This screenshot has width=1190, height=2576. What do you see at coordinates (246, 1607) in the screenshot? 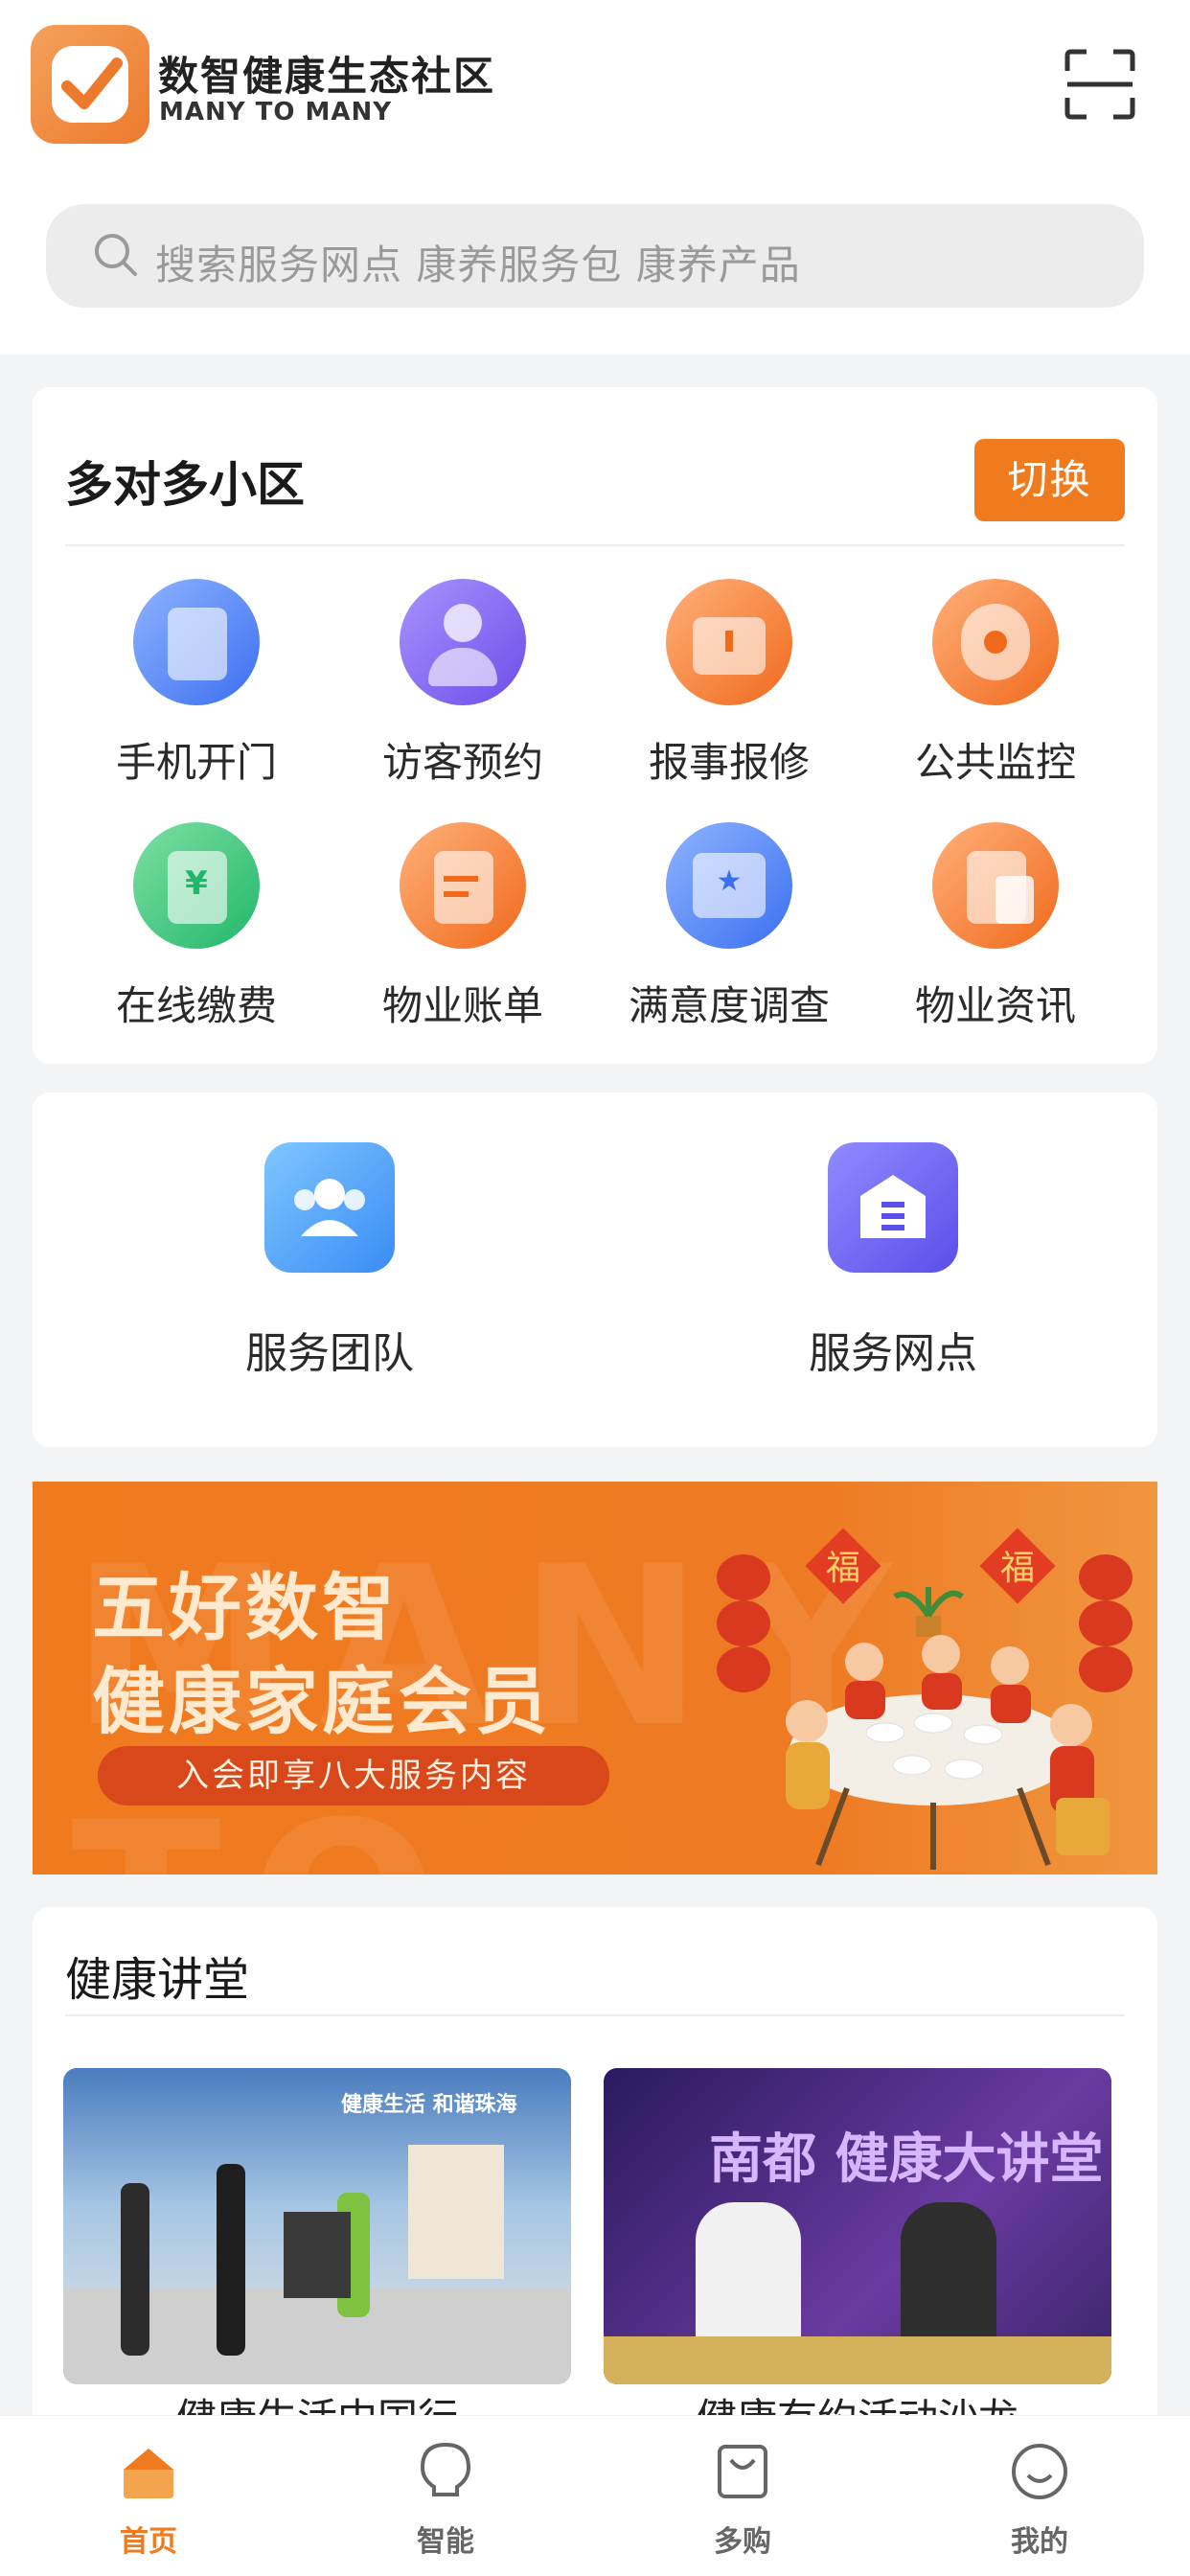
I see `banner-title-line1: 五好数智` at bounding box center [246, 1607].